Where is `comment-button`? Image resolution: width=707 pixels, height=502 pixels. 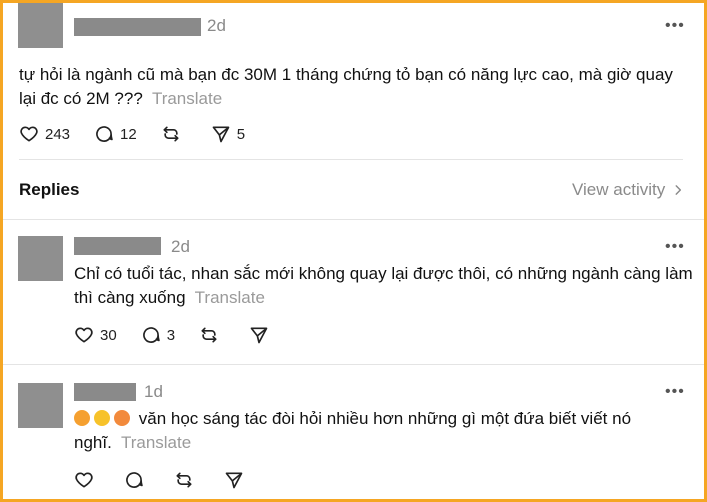 comment-button is located at coordinates (137, 480).